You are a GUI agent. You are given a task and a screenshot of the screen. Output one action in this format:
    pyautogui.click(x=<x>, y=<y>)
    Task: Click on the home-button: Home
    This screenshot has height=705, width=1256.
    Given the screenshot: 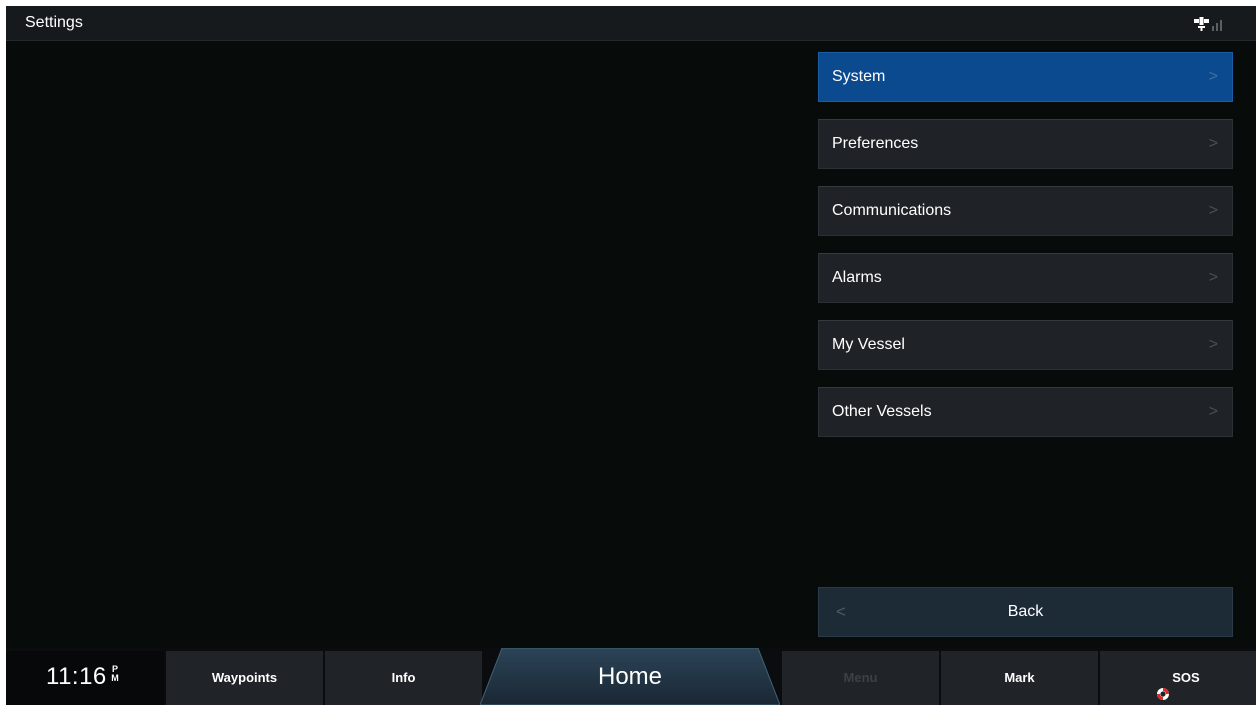 What is the action you would take?
    pyautogui.click(x=630, y=676)
    